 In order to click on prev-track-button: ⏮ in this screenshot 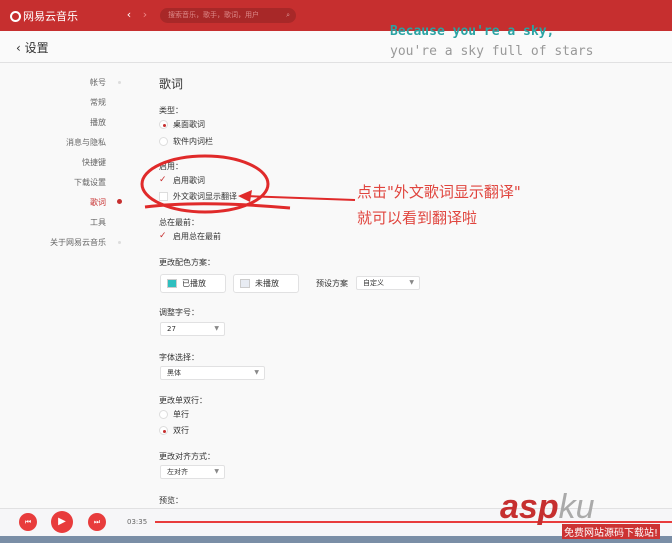, I will do `click(28, 522)`.